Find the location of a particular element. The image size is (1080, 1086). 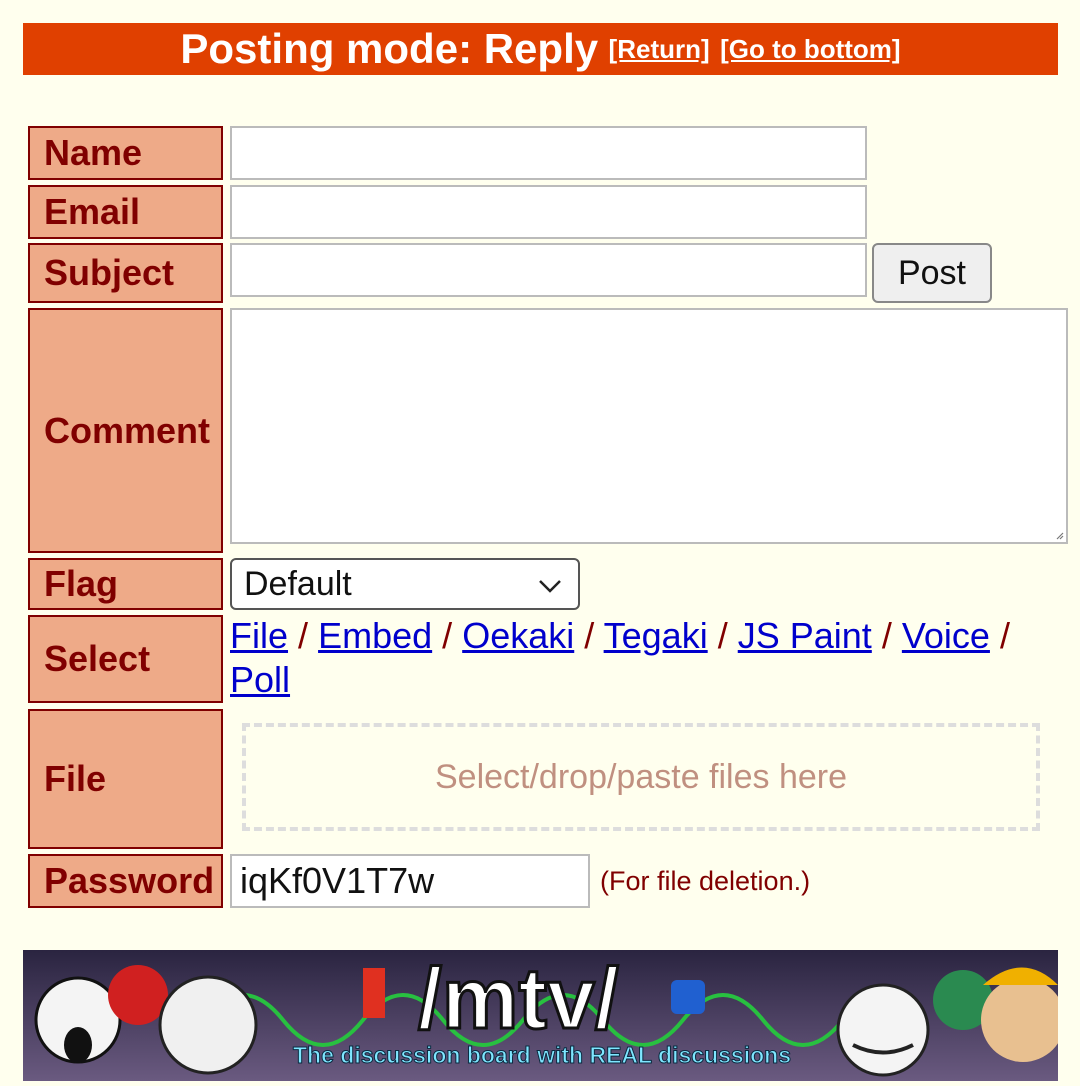

mode-link-poll: Poll is located at coordinates (260, 679).